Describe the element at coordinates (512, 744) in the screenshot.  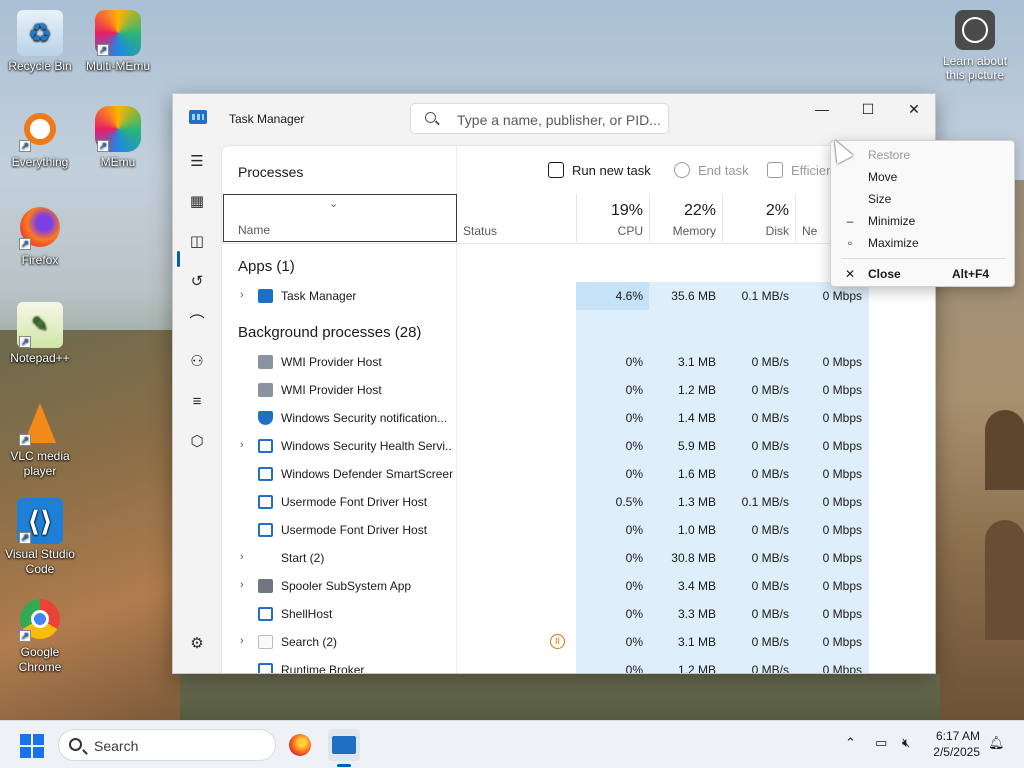
I see `taskbar: Search ⌃ ▭ 🔇︎ 6:17 AM 2/5/2025 🔔︎` at that location.